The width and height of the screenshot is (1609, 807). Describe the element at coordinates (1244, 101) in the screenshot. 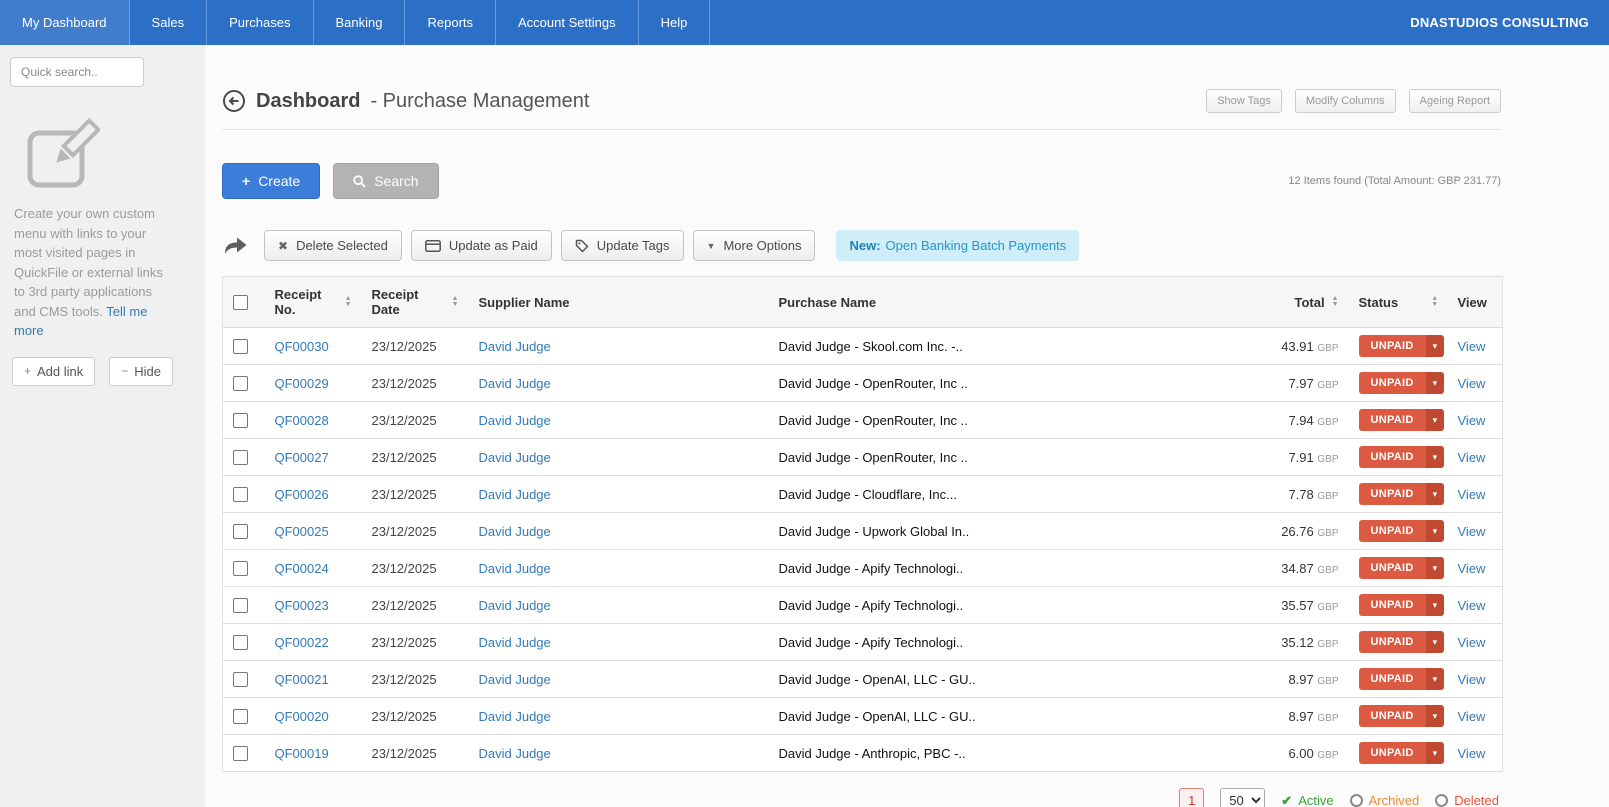

I see `show-tags-button: Show Tags` at that location.